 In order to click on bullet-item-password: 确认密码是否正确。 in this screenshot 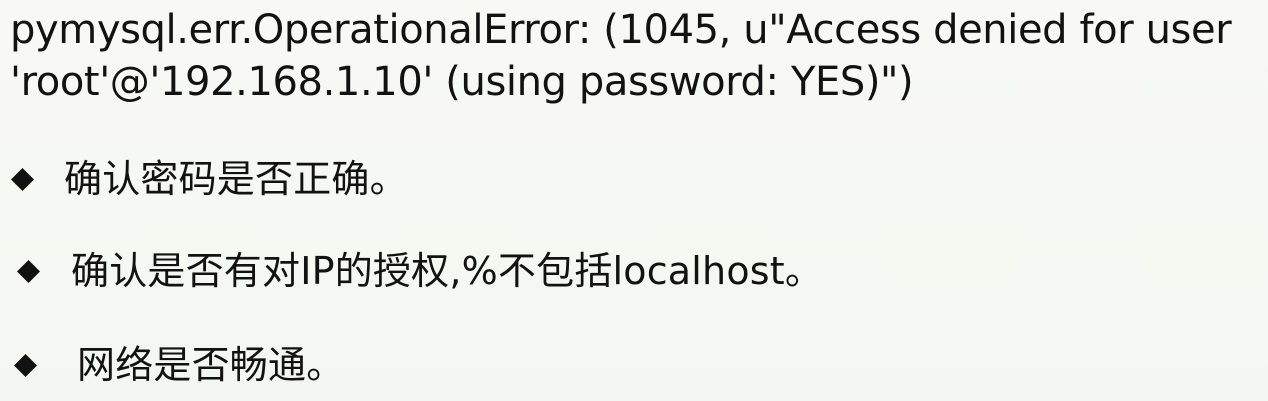, I will do `click(209, 179)`.